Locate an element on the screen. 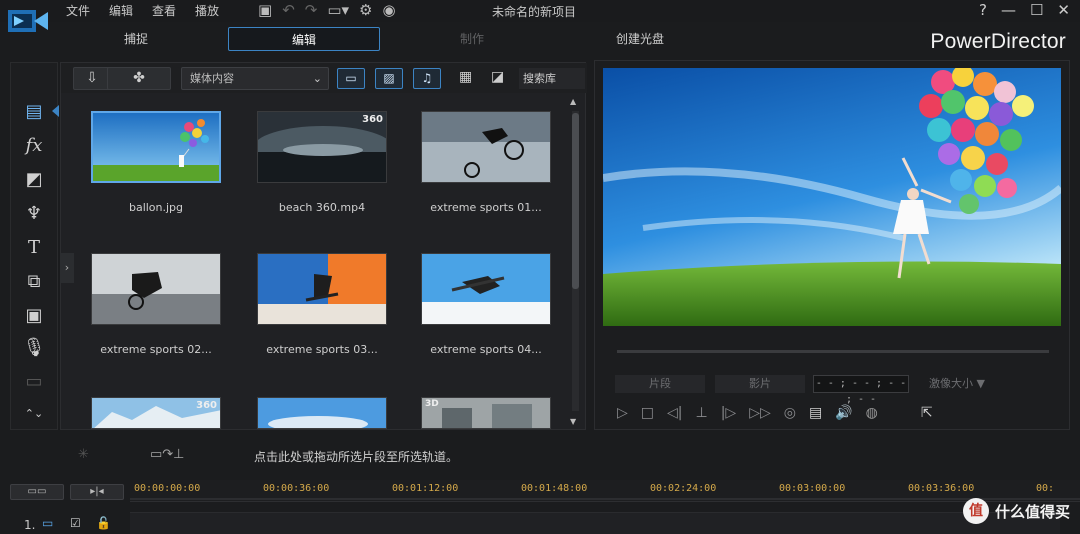 This screenshot has width=1080, height=534. user-circle-icon: ◉ is located at coordinates (389, 10).